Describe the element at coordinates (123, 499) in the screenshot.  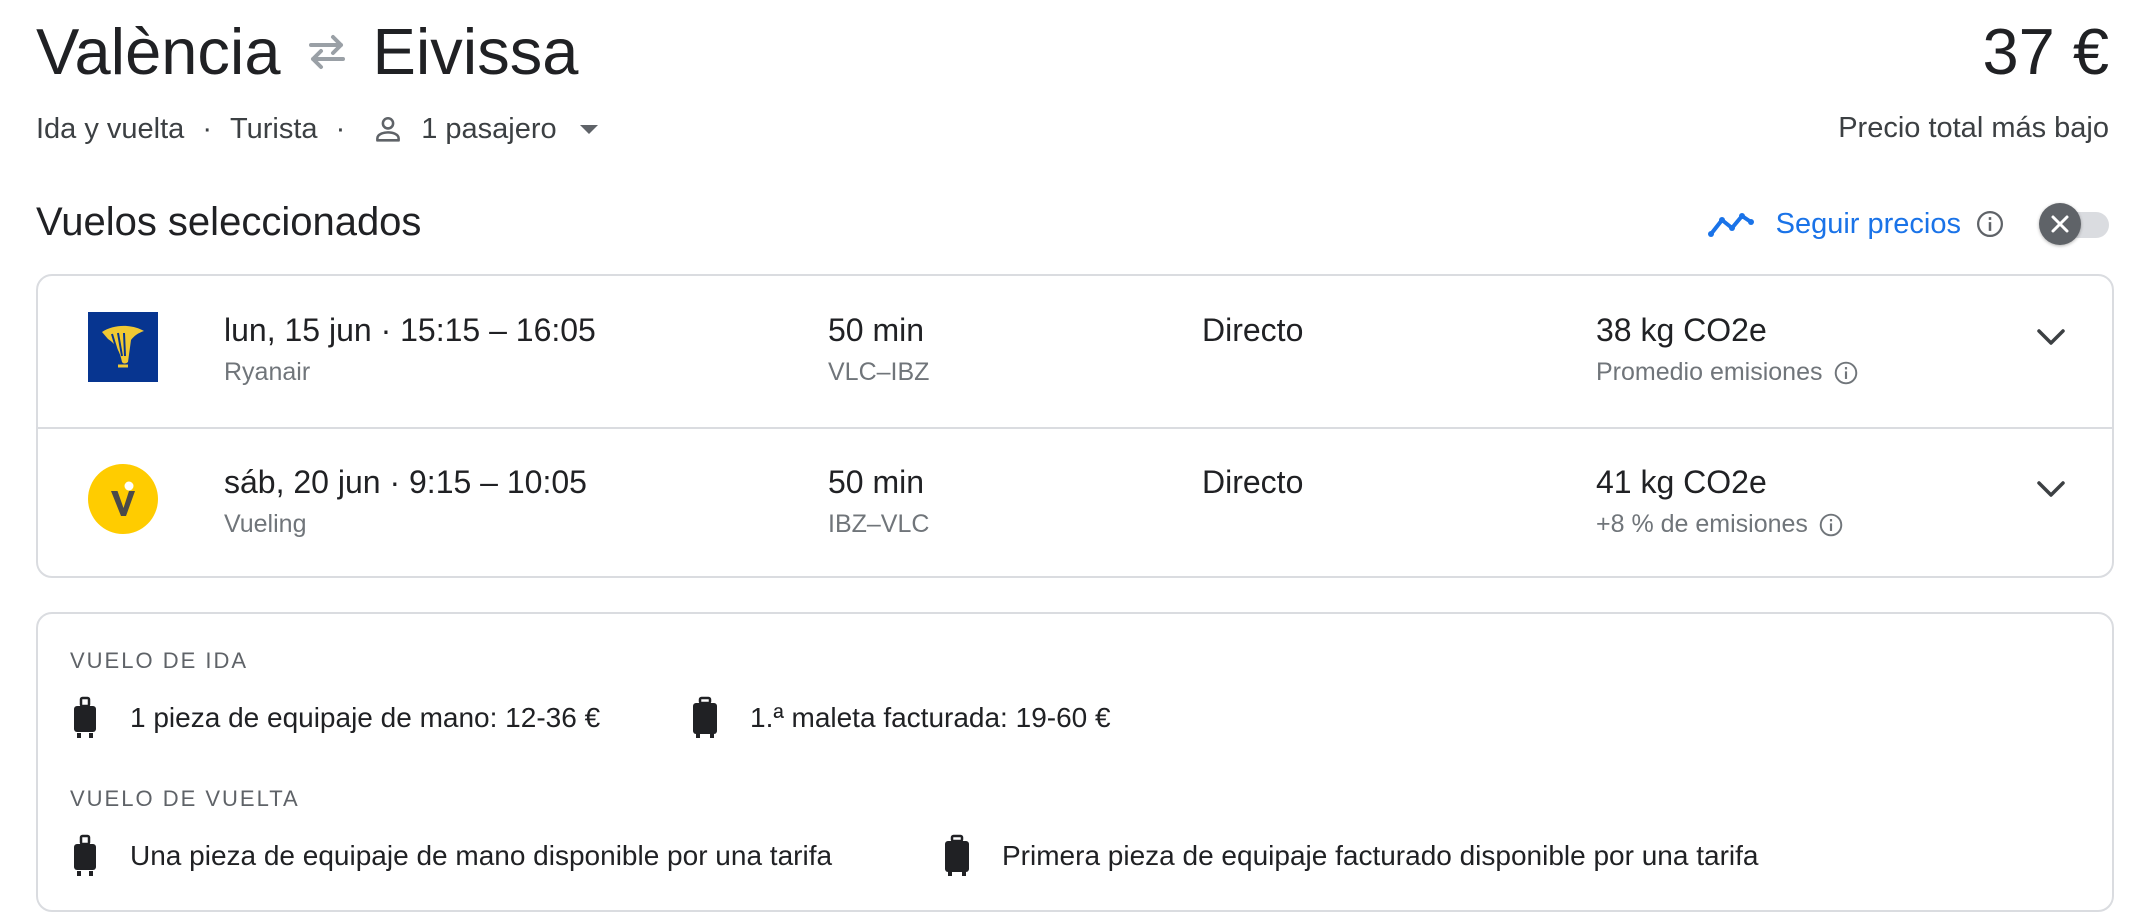
I see `vueling-logo` at that location.